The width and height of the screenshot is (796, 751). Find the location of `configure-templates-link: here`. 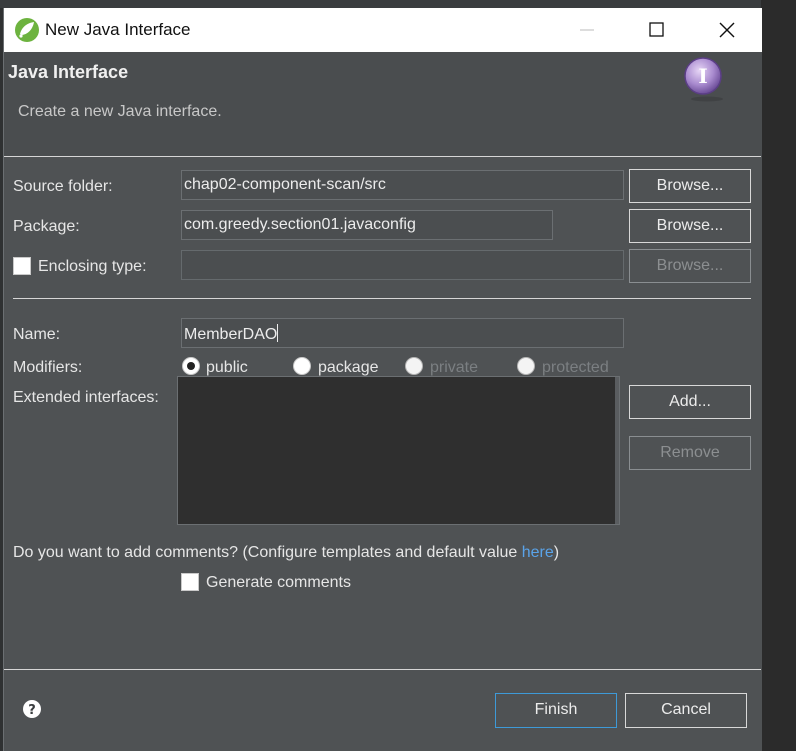

configure-templates-link: here is located at coordinates (538, 552).